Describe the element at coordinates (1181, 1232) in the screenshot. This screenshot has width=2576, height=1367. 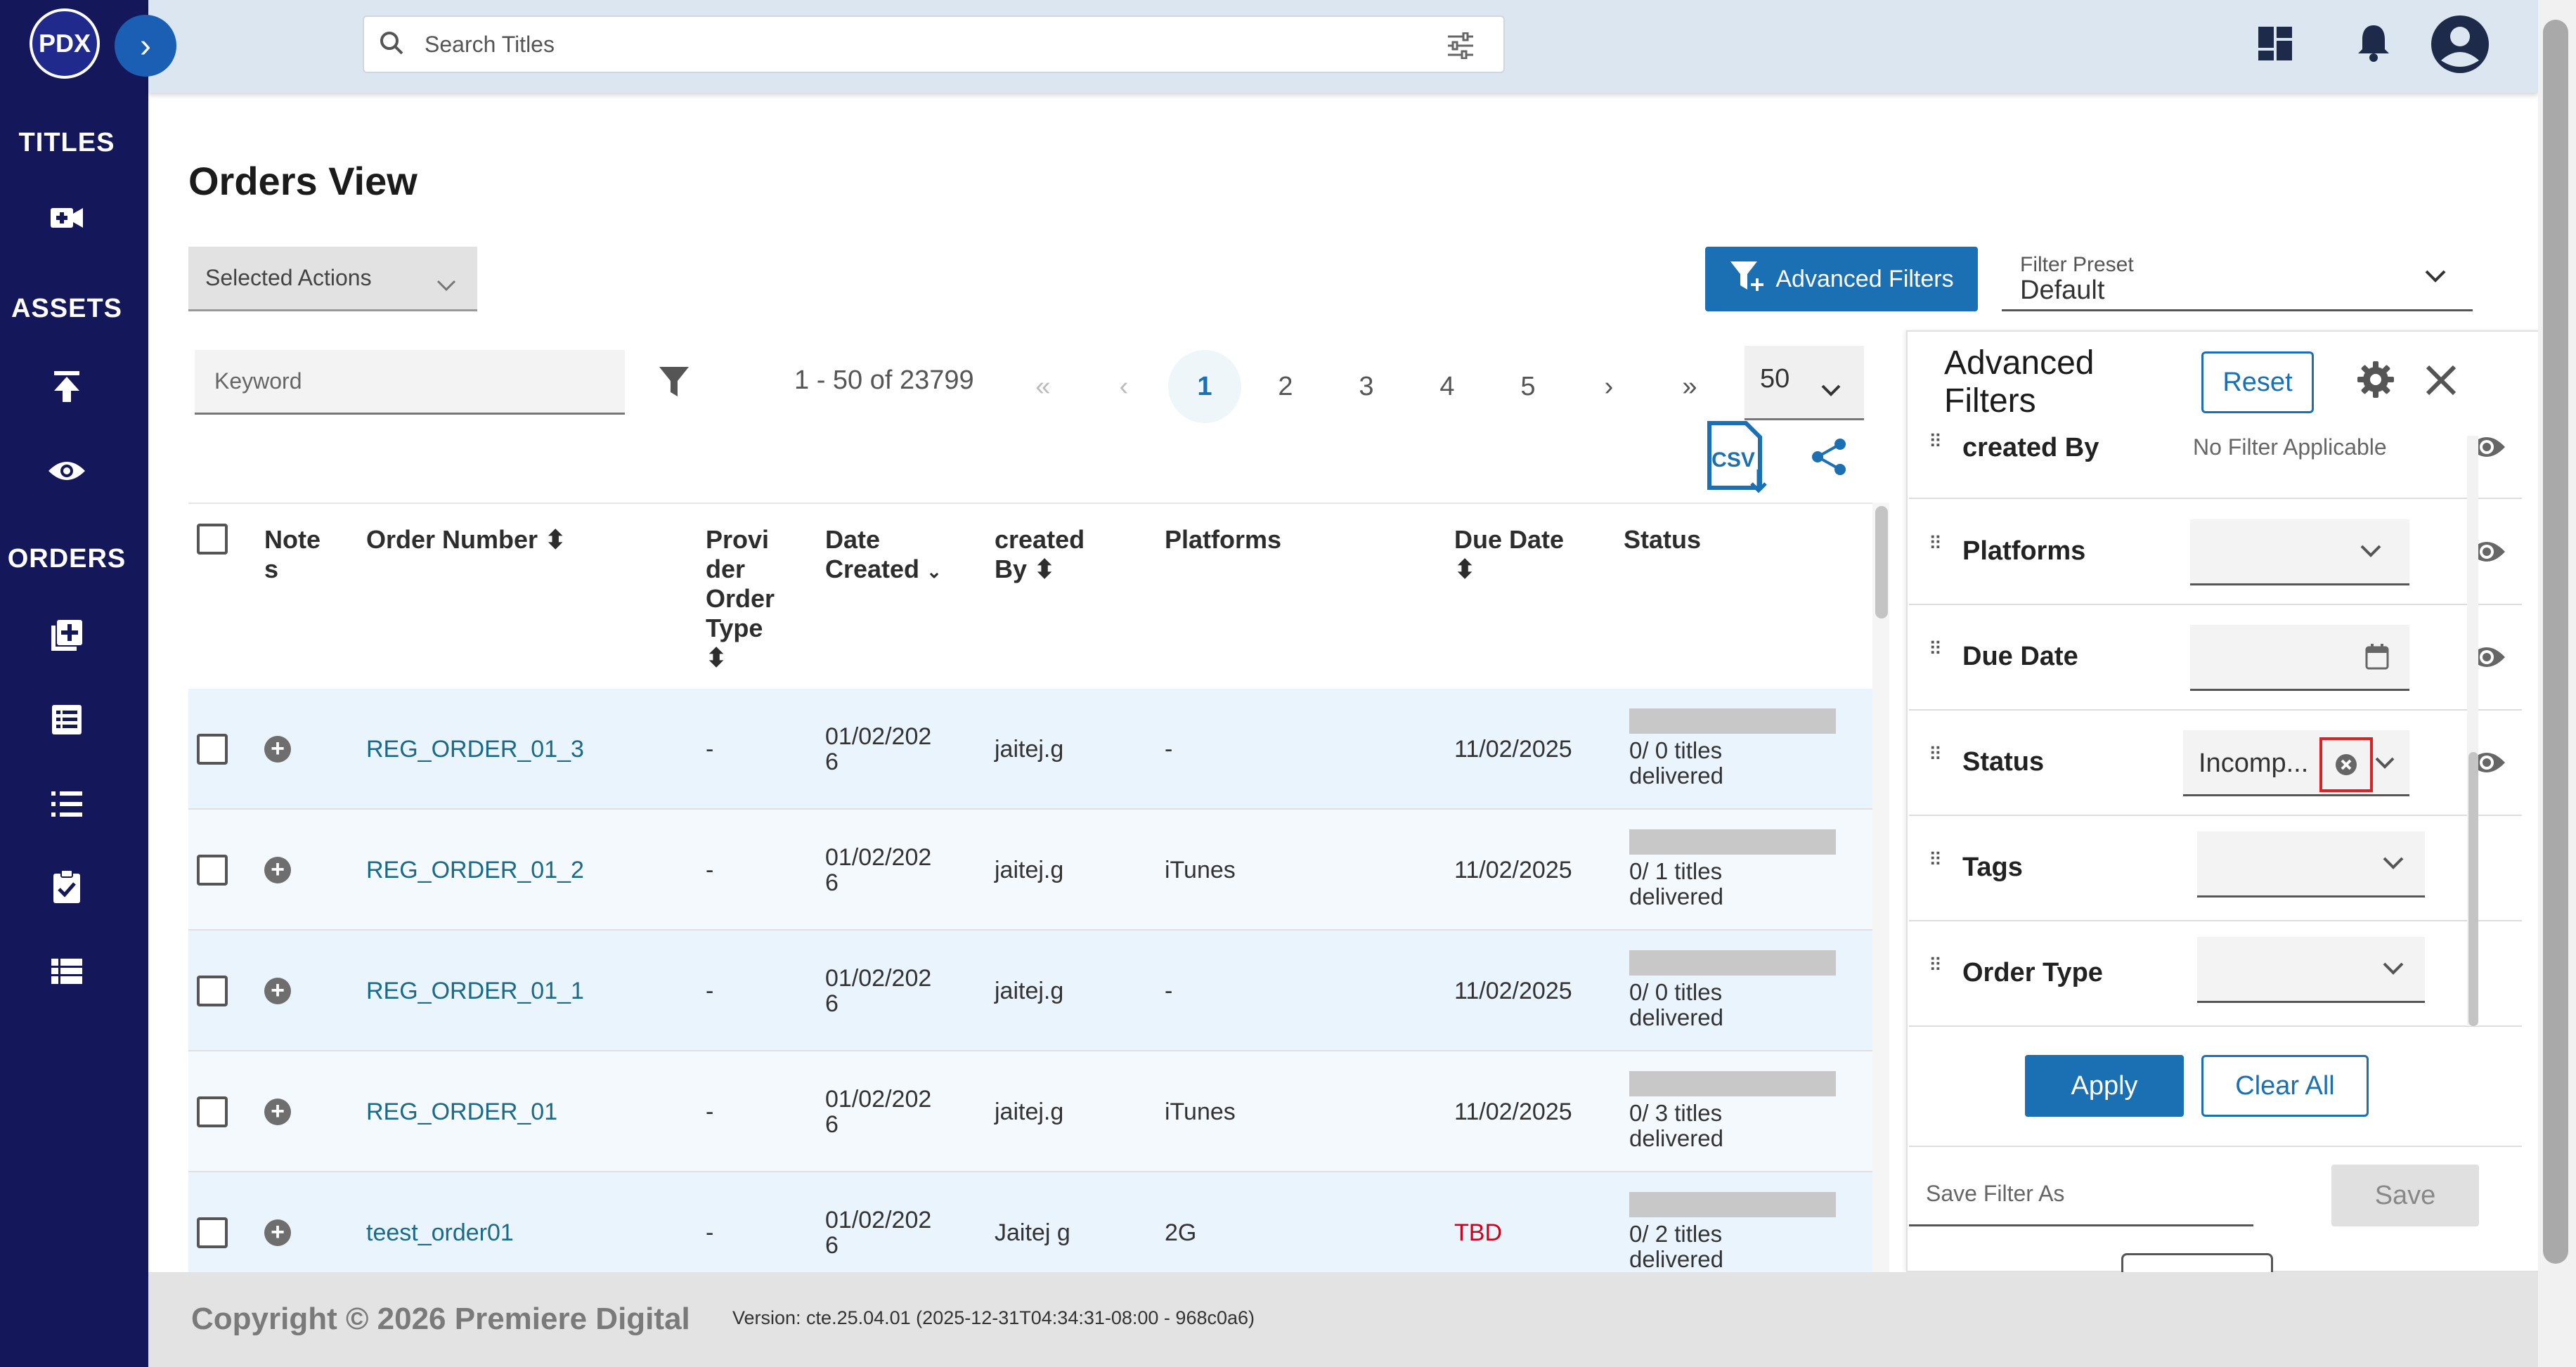
I see `platforms: 2G` at that location.